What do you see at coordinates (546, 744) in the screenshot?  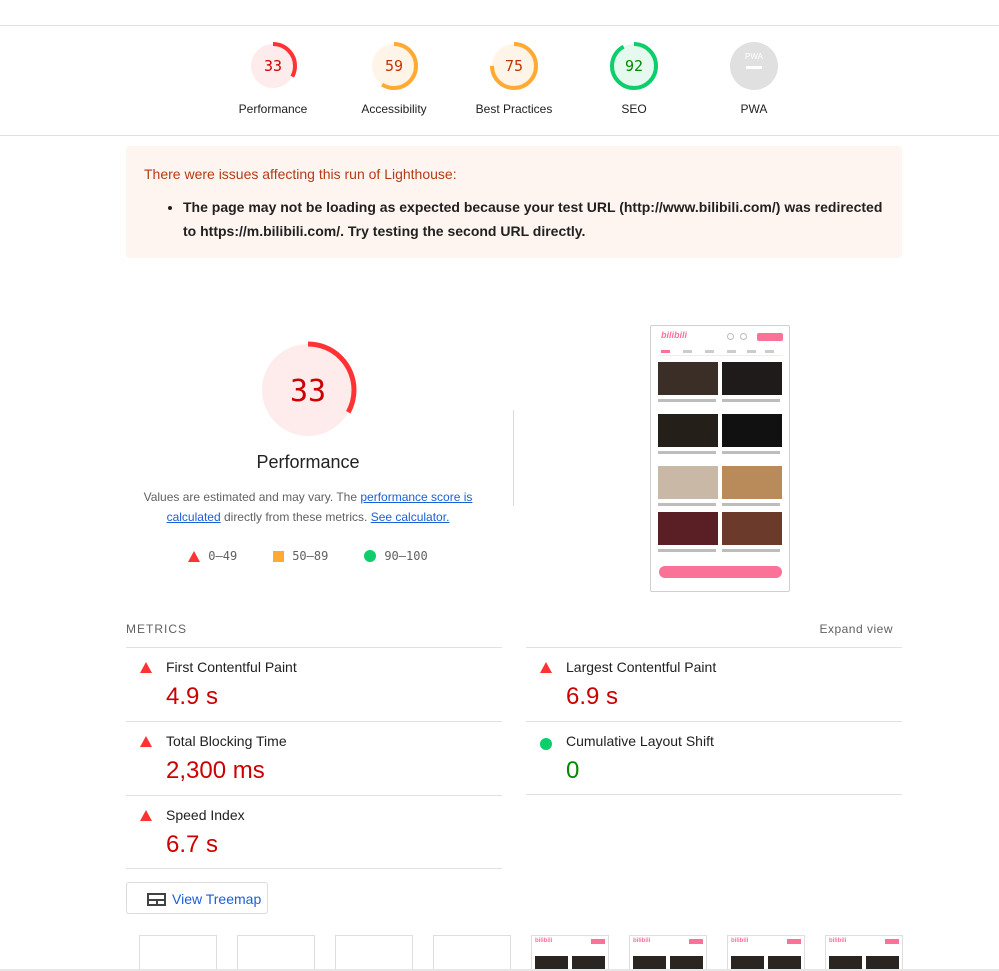 I see `pass-circle-icon` at bounding box center [546, 744].